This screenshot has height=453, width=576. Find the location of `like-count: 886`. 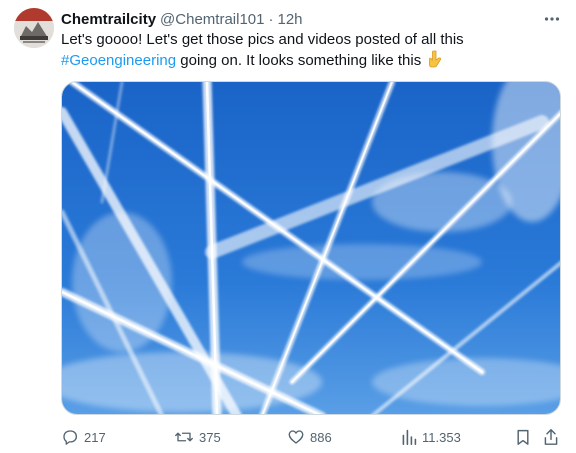

like-count: 886 is located at coordinates (321, 437).